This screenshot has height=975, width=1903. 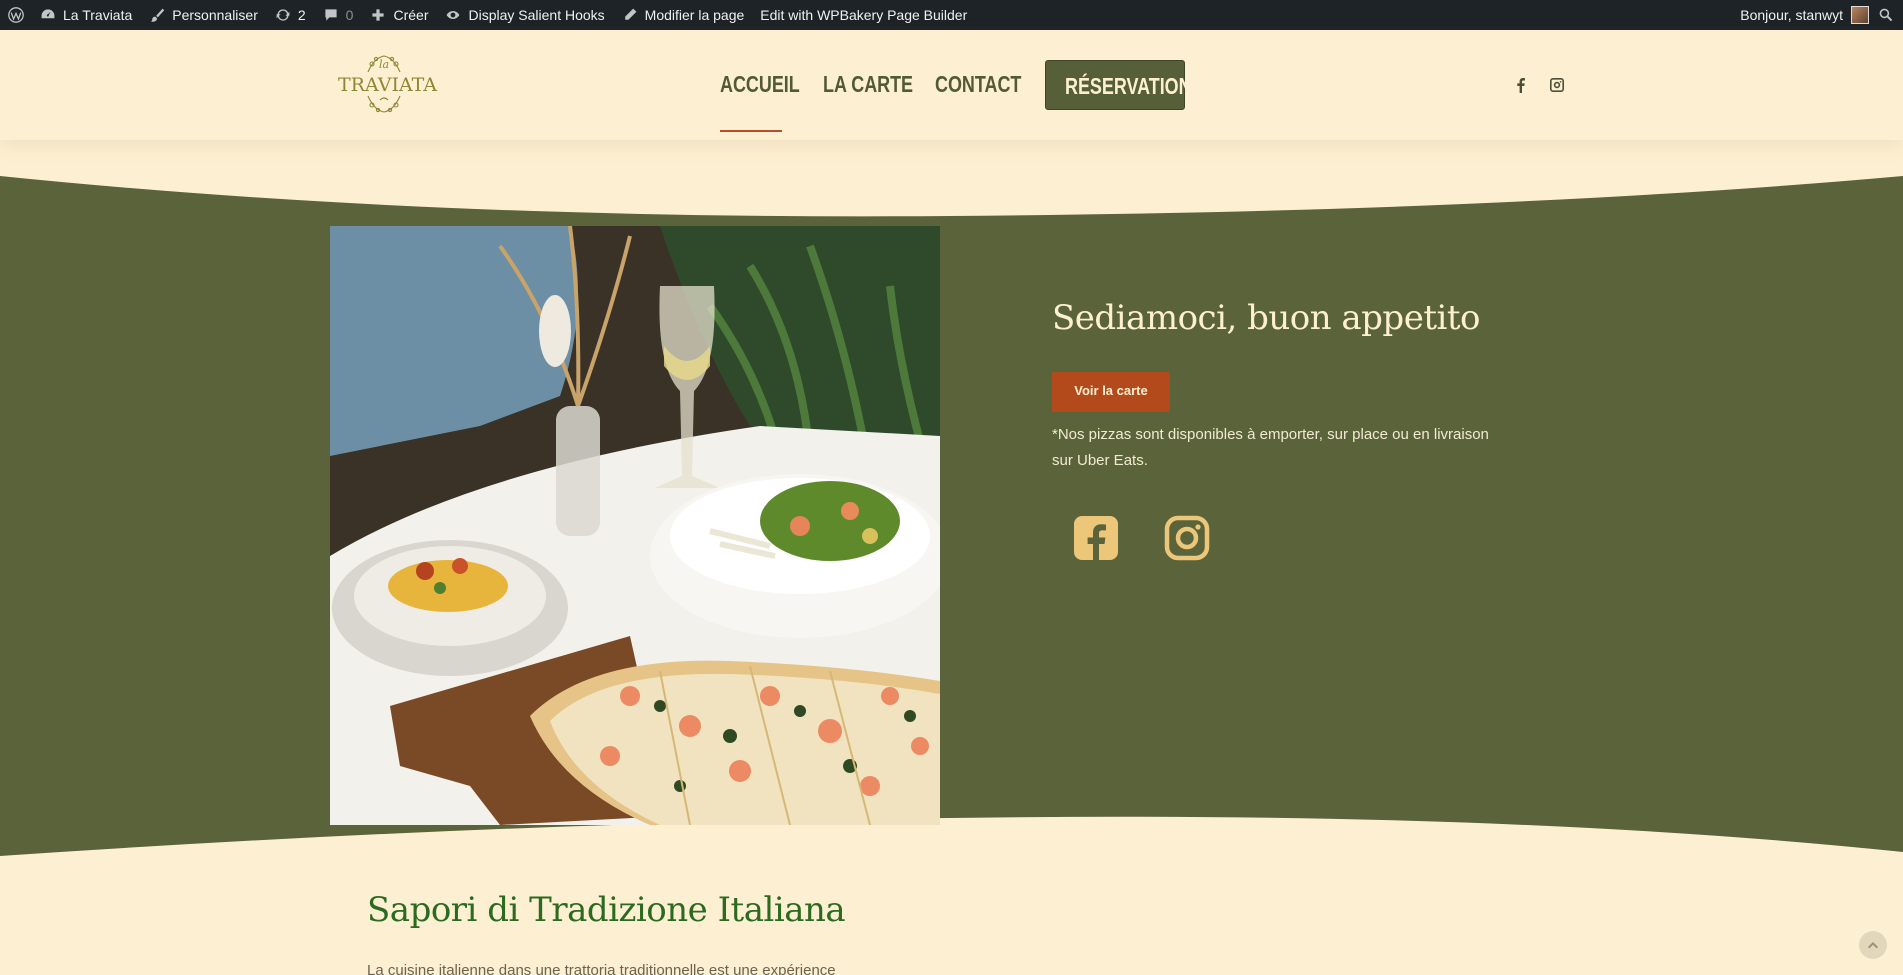 I want to click on active-nav-underline, so click(x=751, y=131).